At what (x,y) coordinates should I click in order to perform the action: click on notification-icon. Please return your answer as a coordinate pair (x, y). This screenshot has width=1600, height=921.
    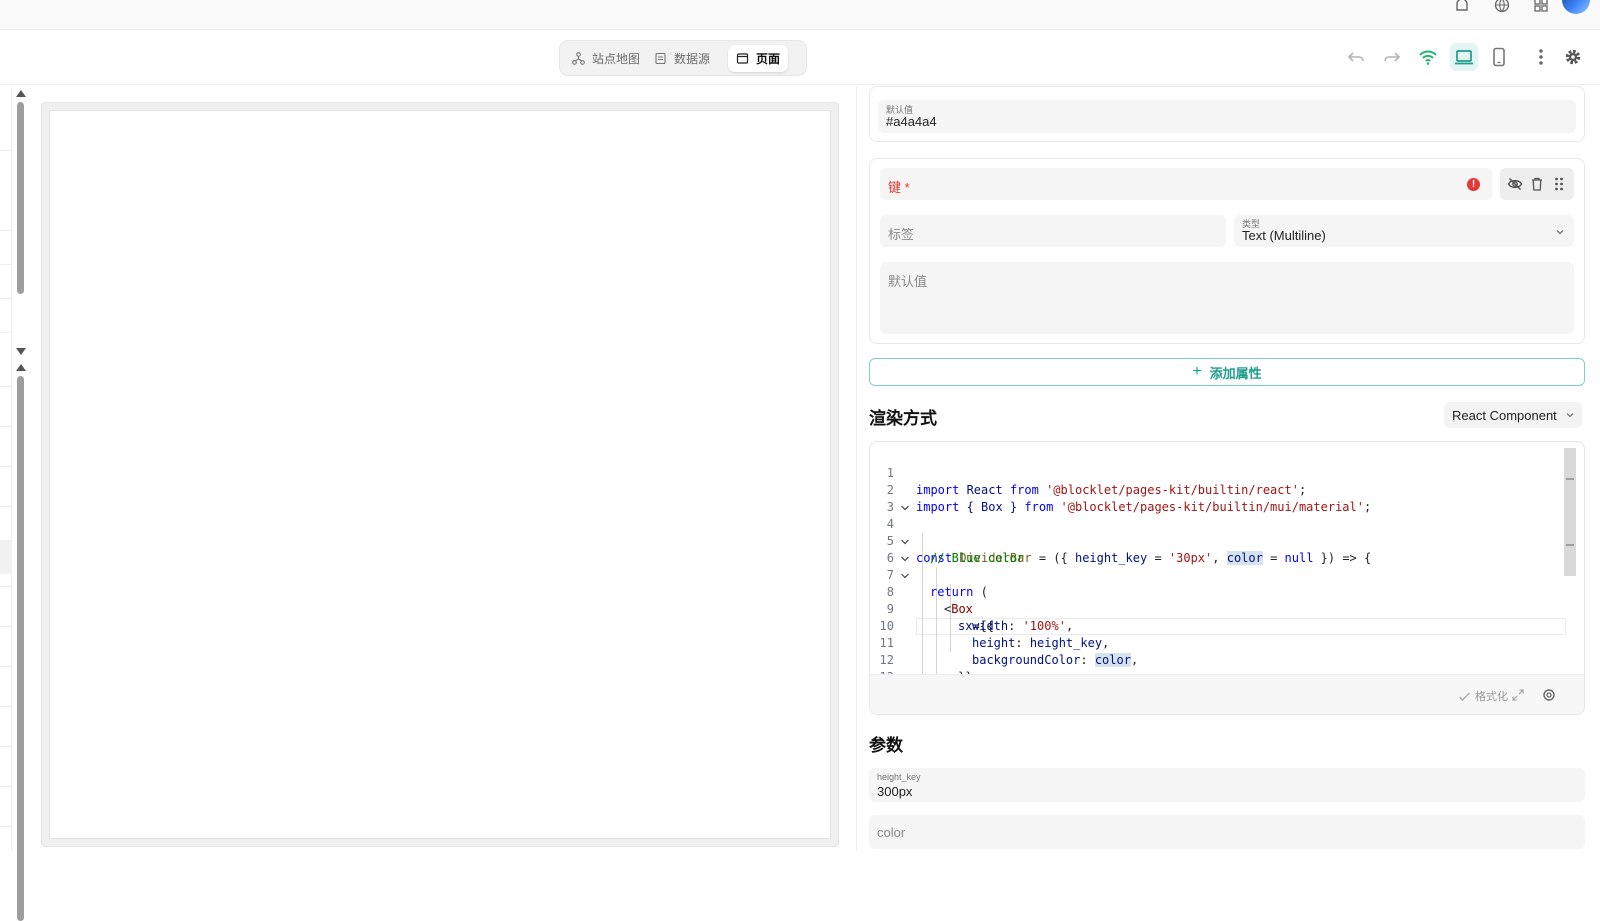
    Looking at the image, I should click on (1462, 7).